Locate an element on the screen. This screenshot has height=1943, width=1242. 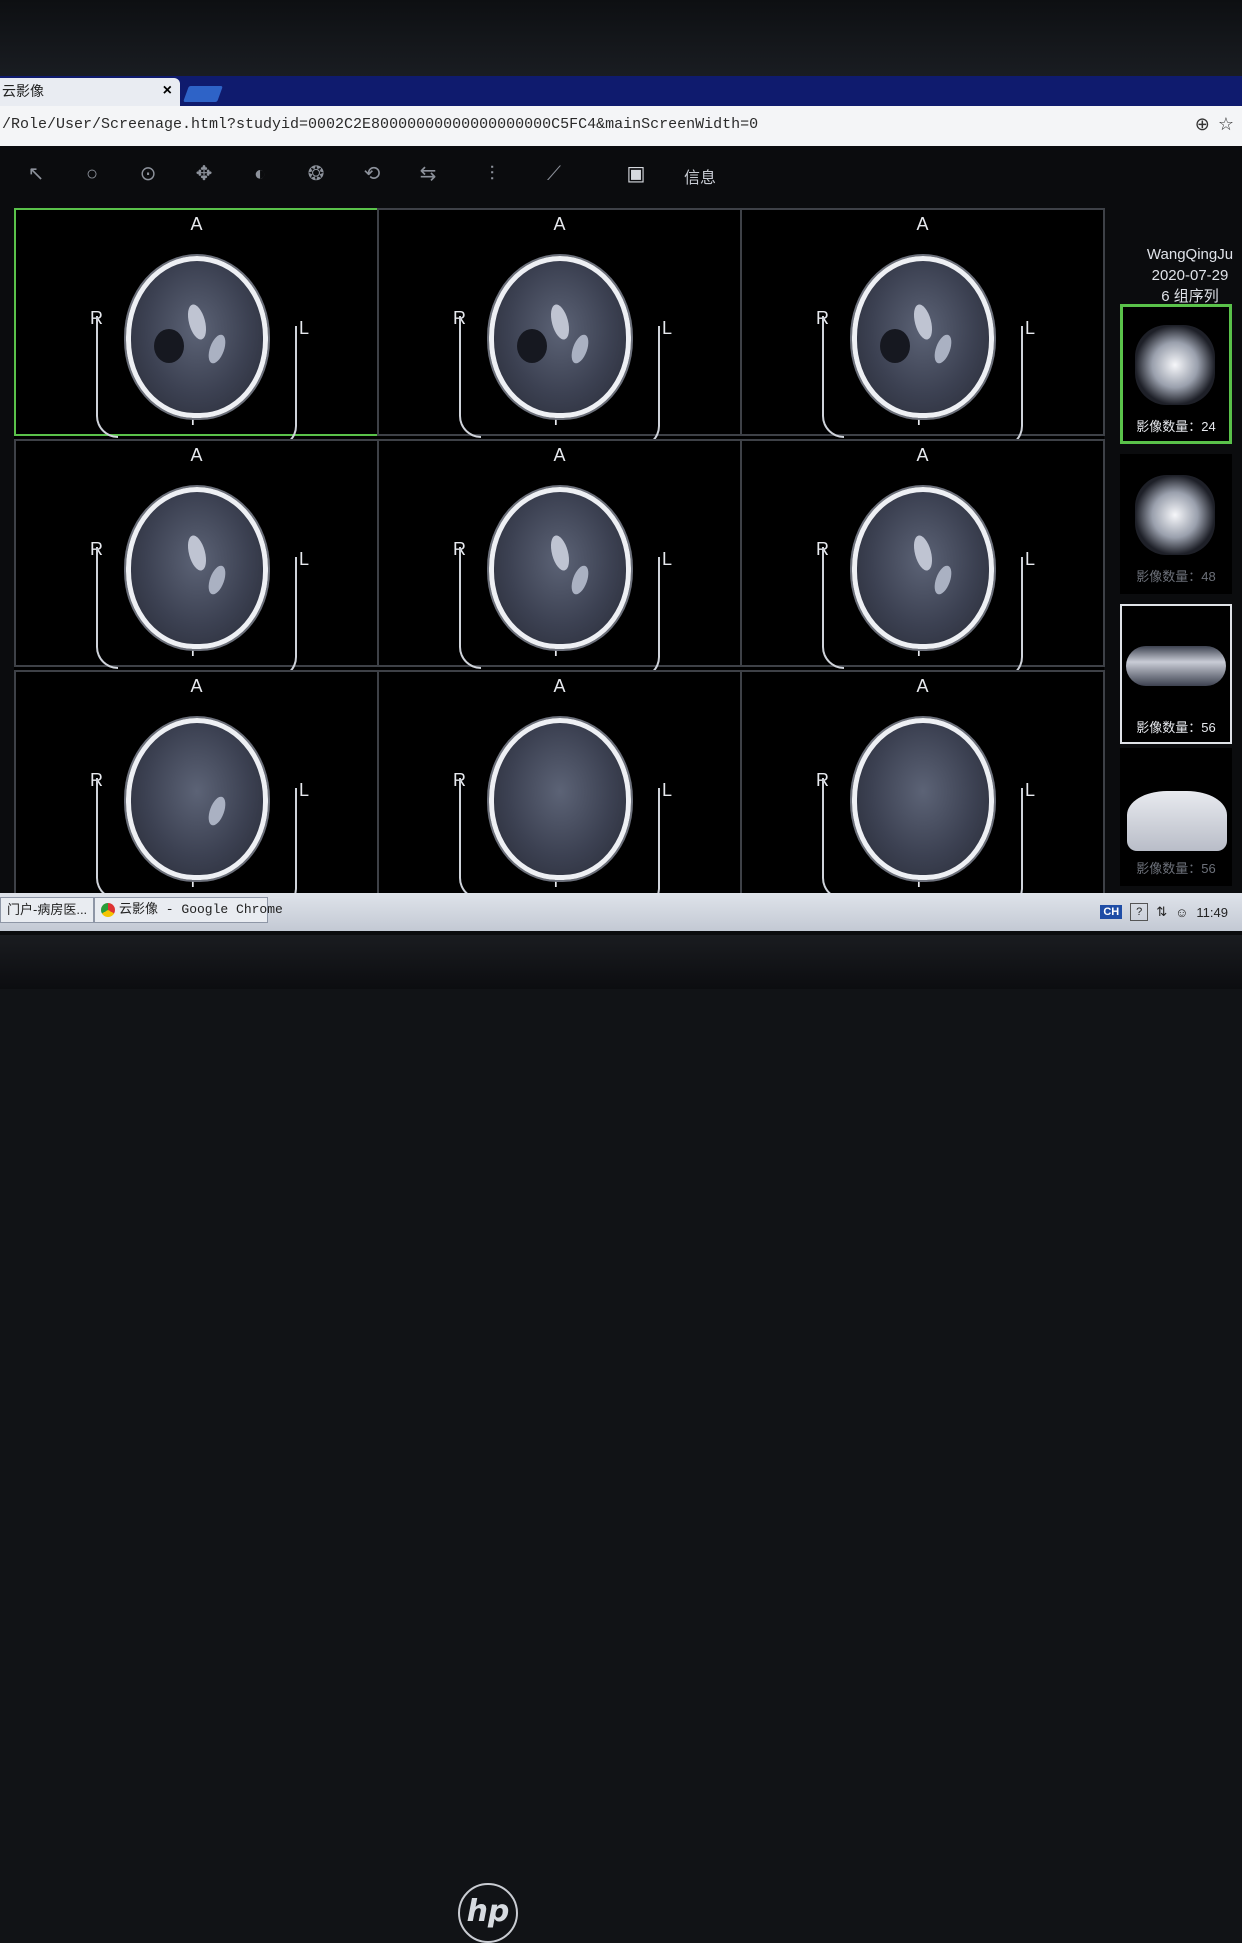
browser-tab: 云影像 × is located at coordinates (90, 92).